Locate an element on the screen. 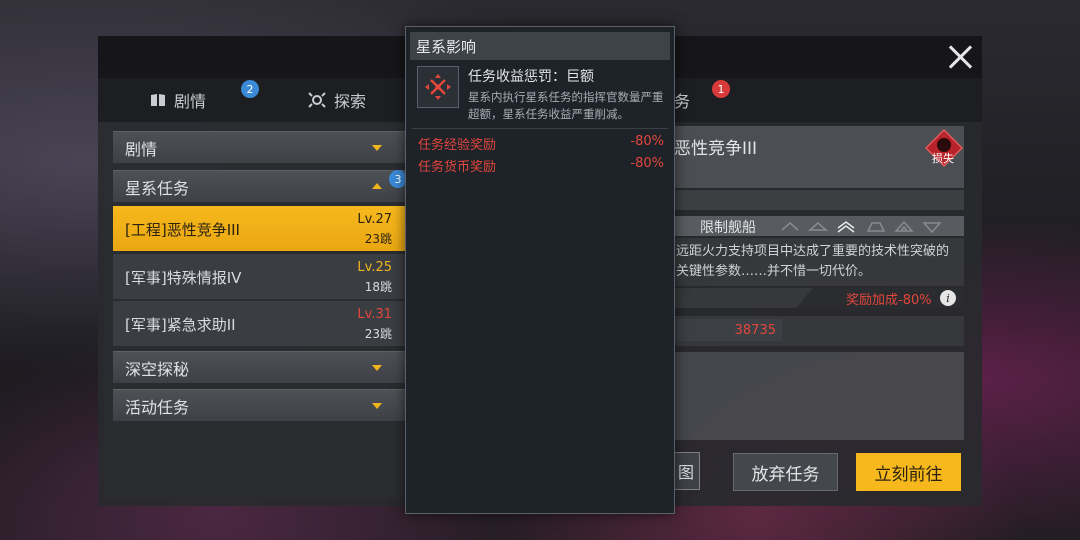  penalty-description: 星系内执行星系任务的指挥官数量严重超额，星系任务收益严重削减。 is located at coordinates (566, 105).